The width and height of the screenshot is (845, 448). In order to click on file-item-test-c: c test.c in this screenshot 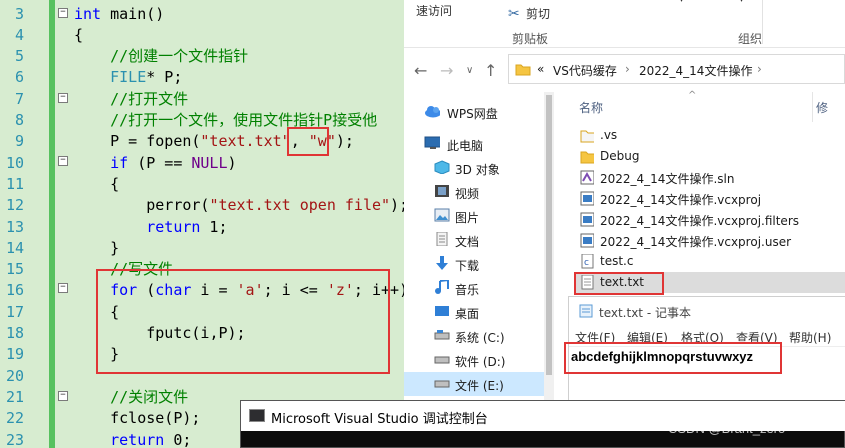, I will do `click(710, 261)`.